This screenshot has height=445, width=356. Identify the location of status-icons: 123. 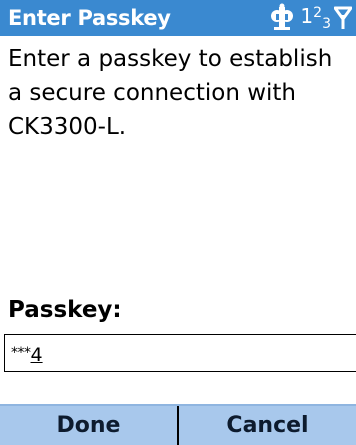
(309, 18).